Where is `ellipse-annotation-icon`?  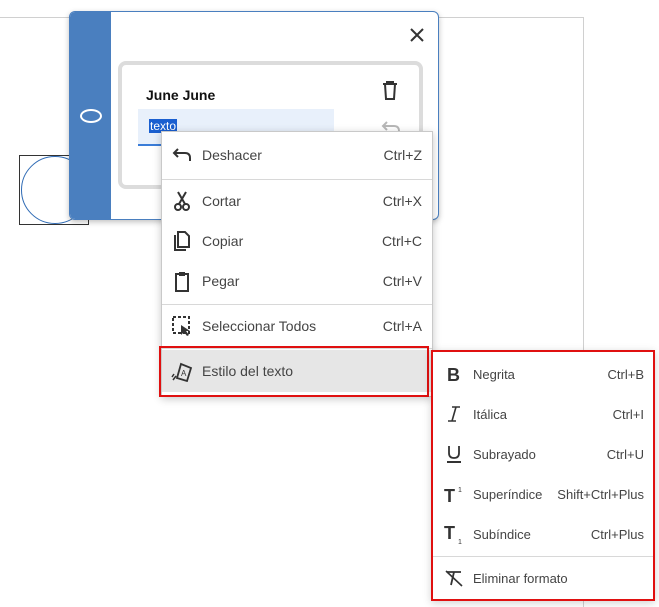 ellipse-annotation-icon is located at coordinates (91, 116).